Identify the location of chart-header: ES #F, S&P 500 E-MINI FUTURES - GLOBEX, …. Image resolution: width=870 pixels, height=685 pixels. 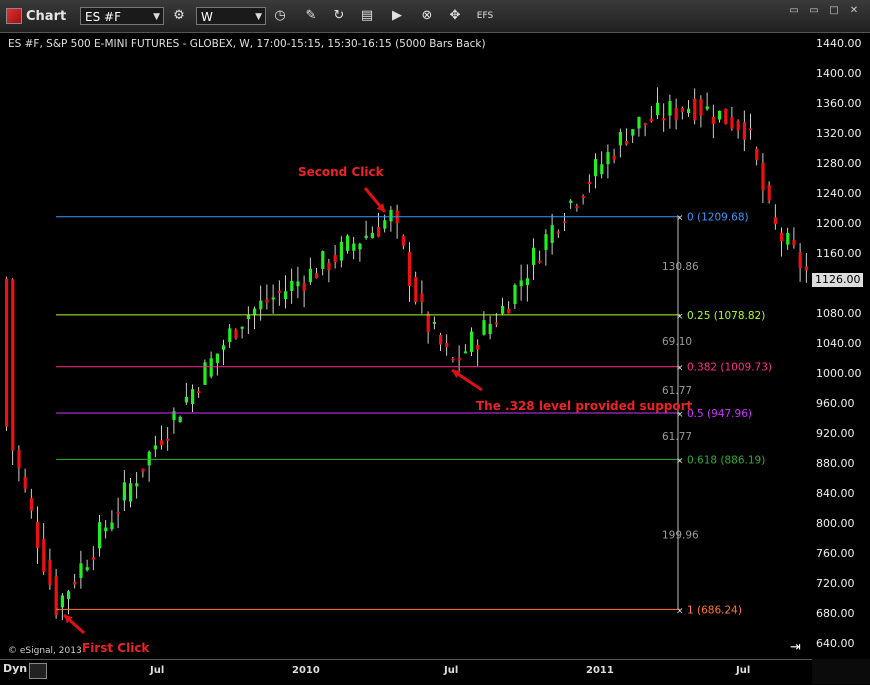
(247, 44).